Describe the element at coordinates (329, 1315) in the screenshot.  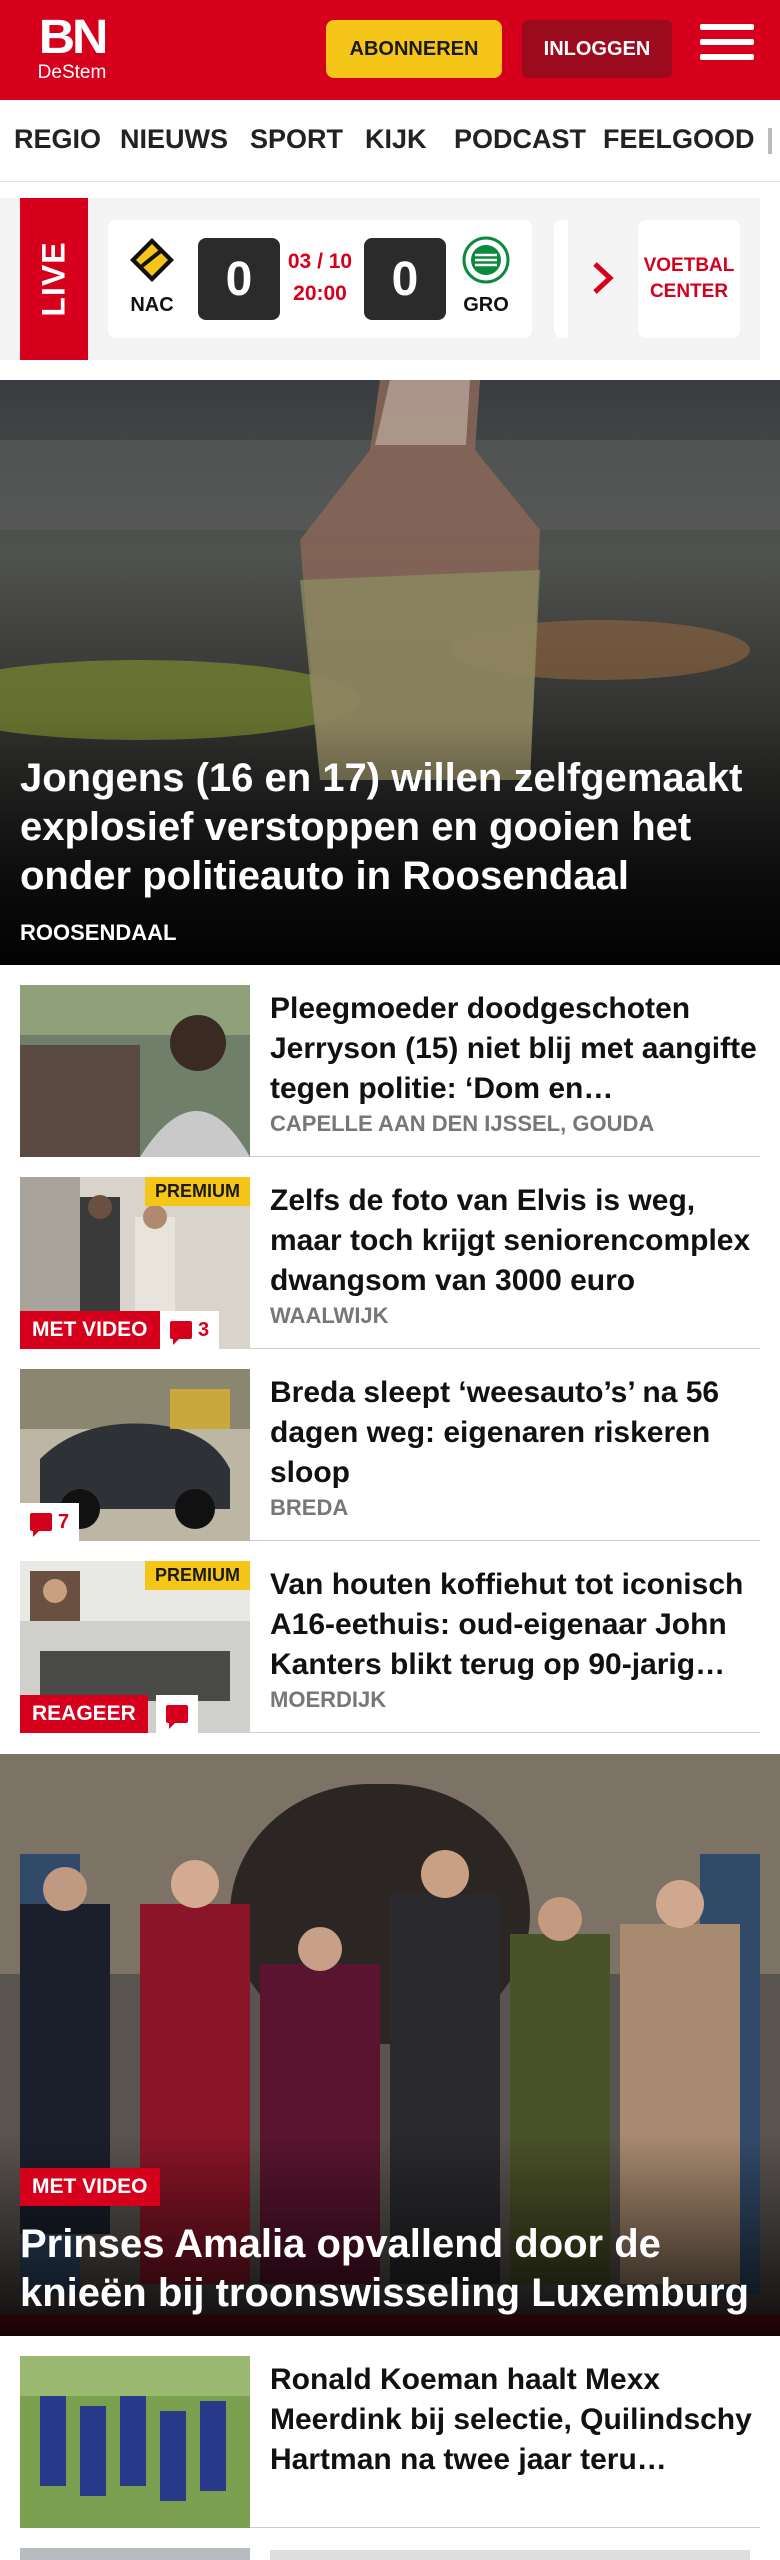
I see `article-location: WAALWIJK` at that location.